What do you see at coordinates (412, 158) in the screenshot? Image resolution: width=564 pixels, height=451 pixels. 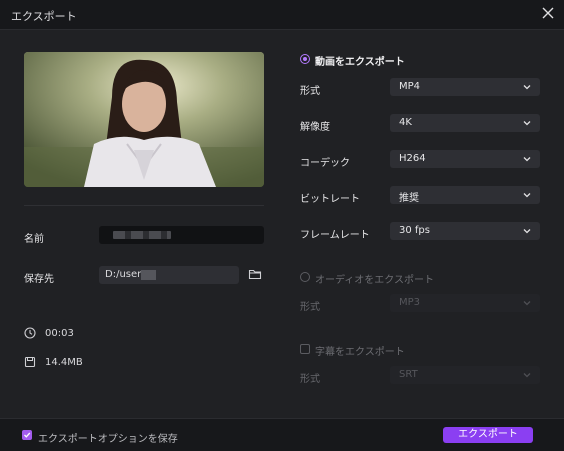 I see `codec-value: H264` at bounding box center [412, 158].